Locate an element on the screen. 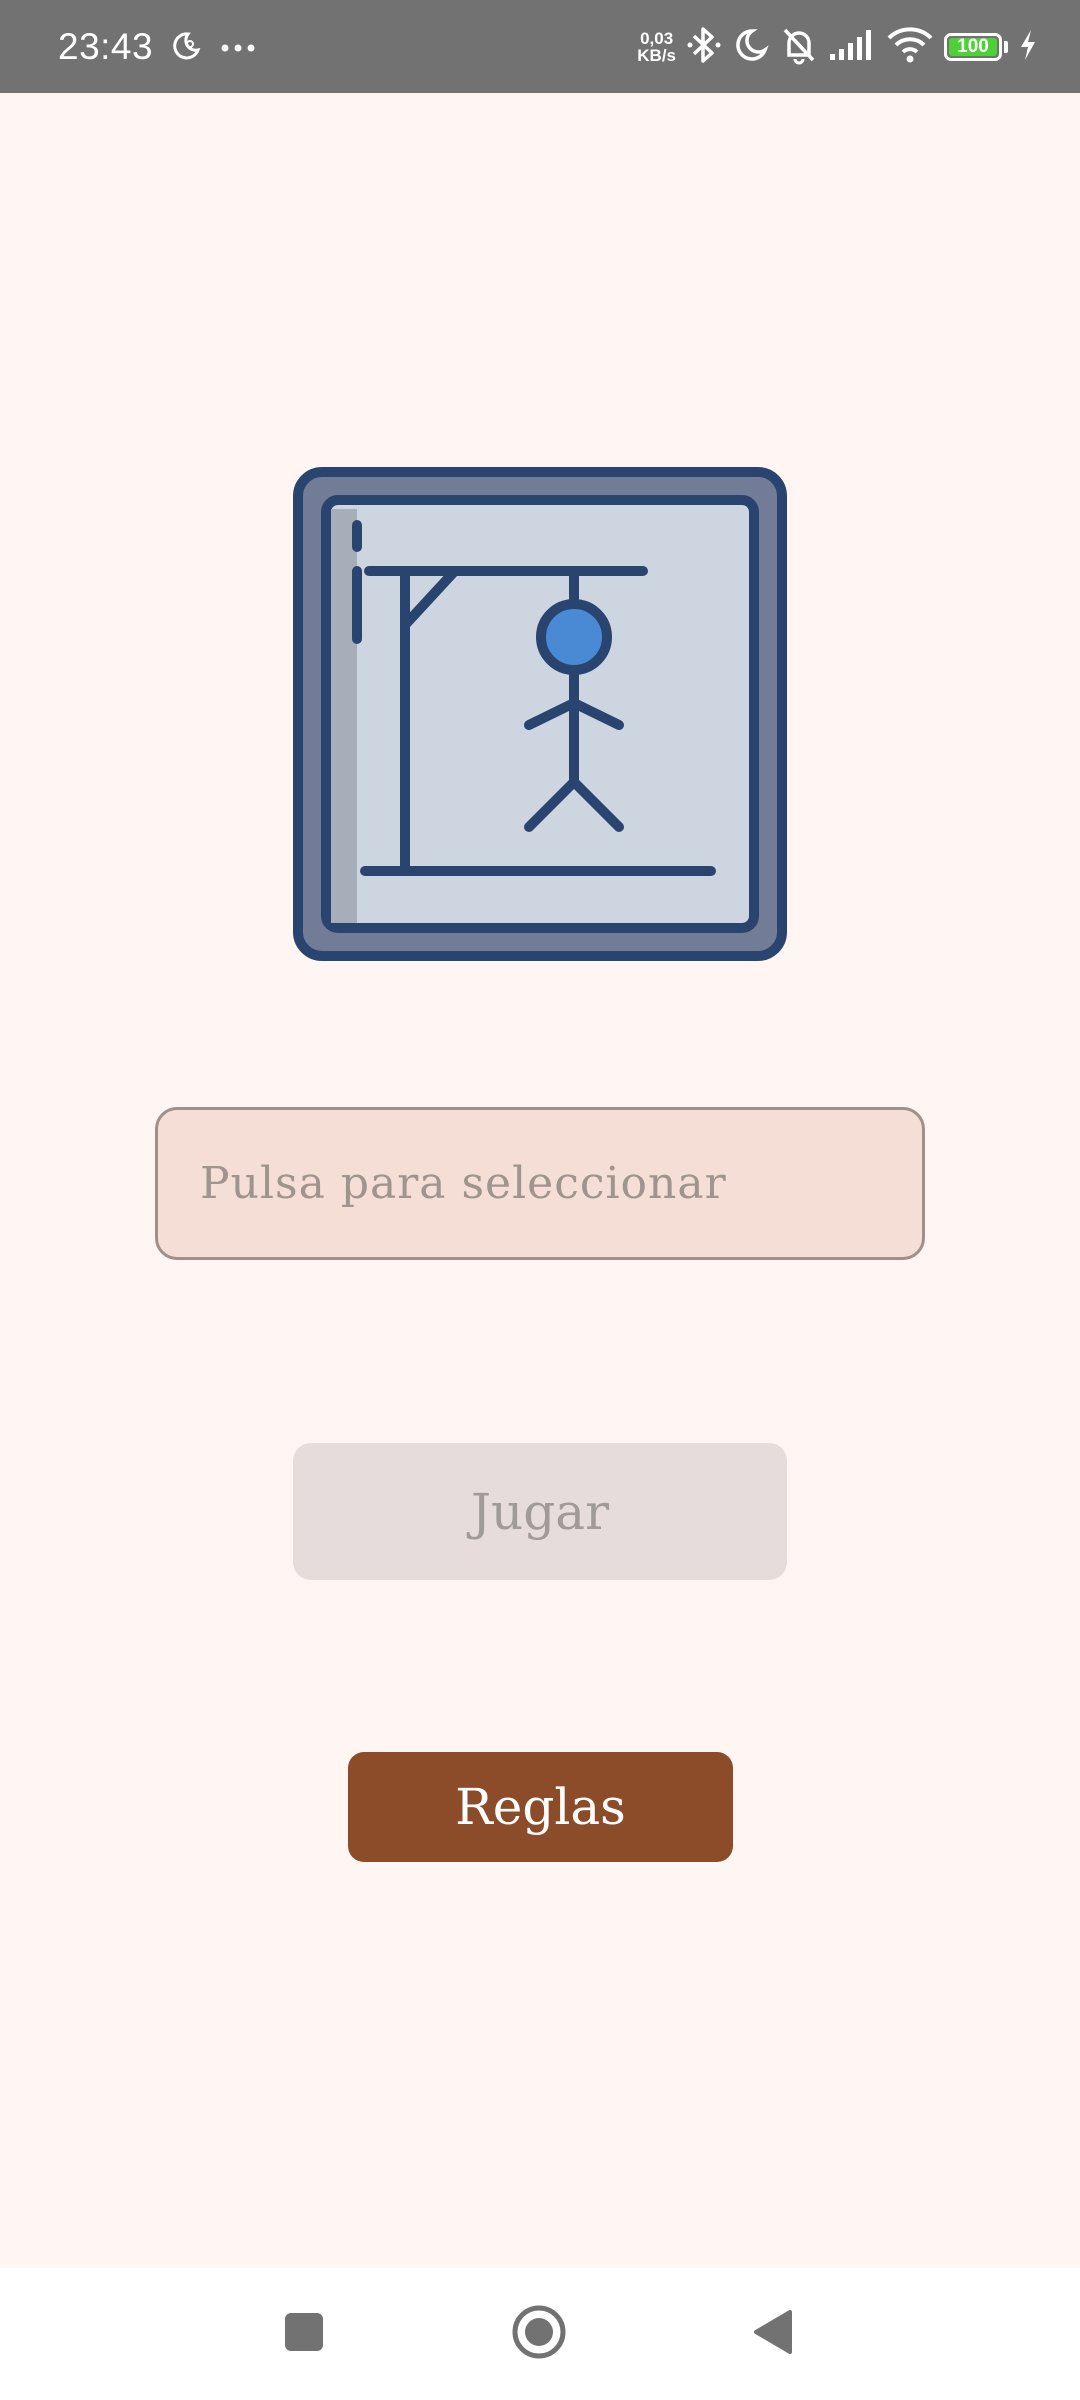 Image resolution: width=1080 pixels, height=2400 pixels. bluetooth-icon is located at coordinates (704, 47).